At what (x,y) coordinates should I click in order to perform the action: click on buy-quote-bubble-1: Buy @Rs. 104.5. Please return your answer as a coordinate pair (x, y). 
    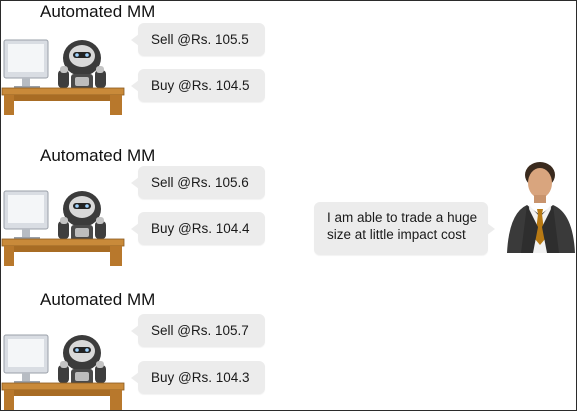
    Looking at the image, I should click on (198, 85).